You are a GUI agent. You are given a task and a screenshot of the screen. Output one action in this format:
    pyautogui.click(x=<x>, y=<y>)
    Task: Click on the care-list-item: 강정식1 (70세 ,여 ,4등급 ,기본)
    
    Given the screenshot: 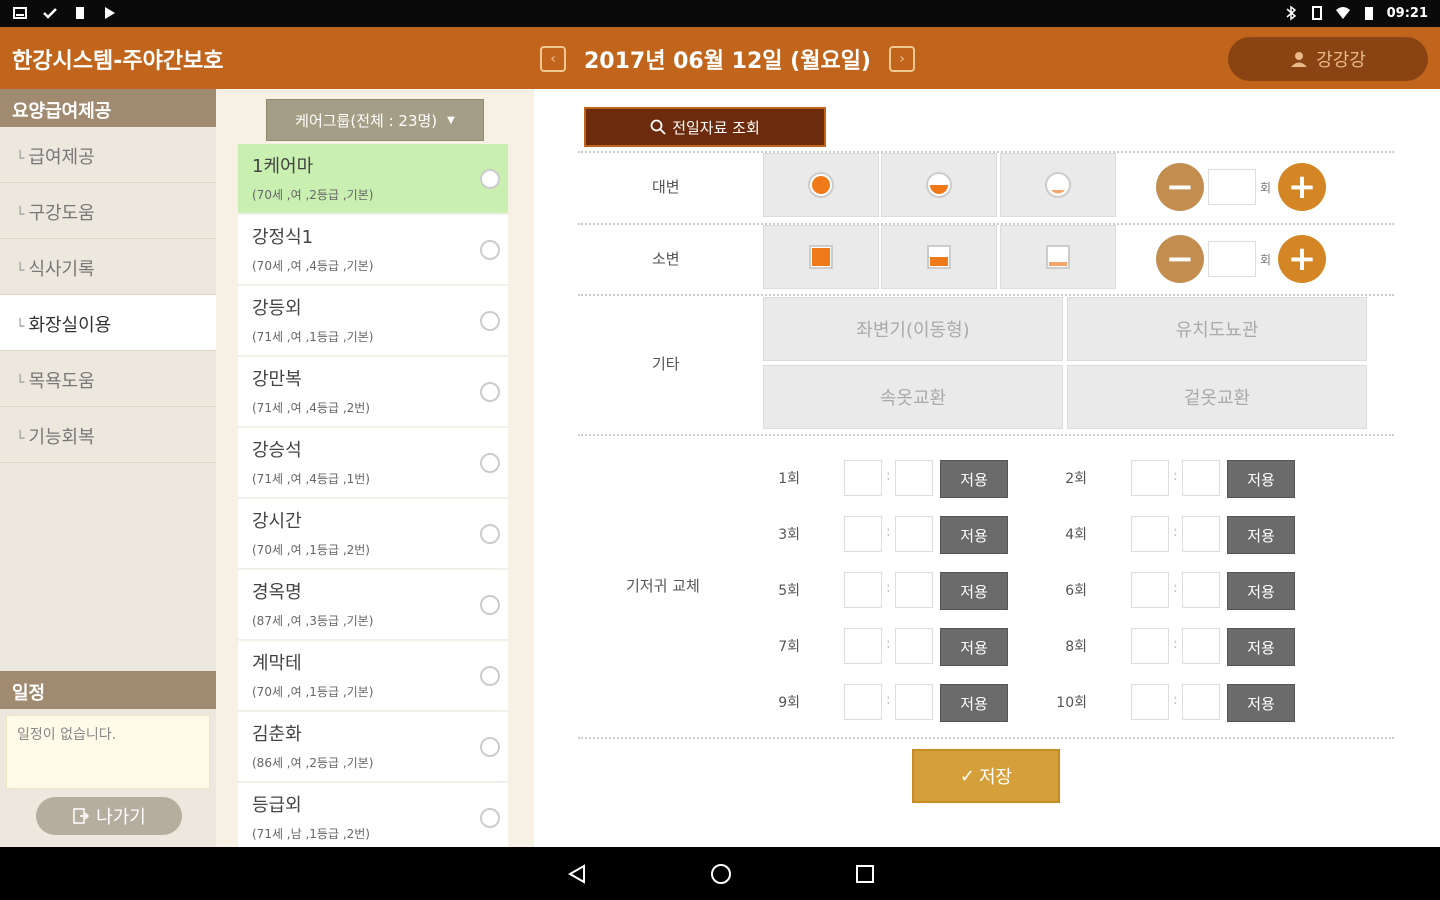 What is the action you would take?
    pyautogui.click(x=373, y=250)
    